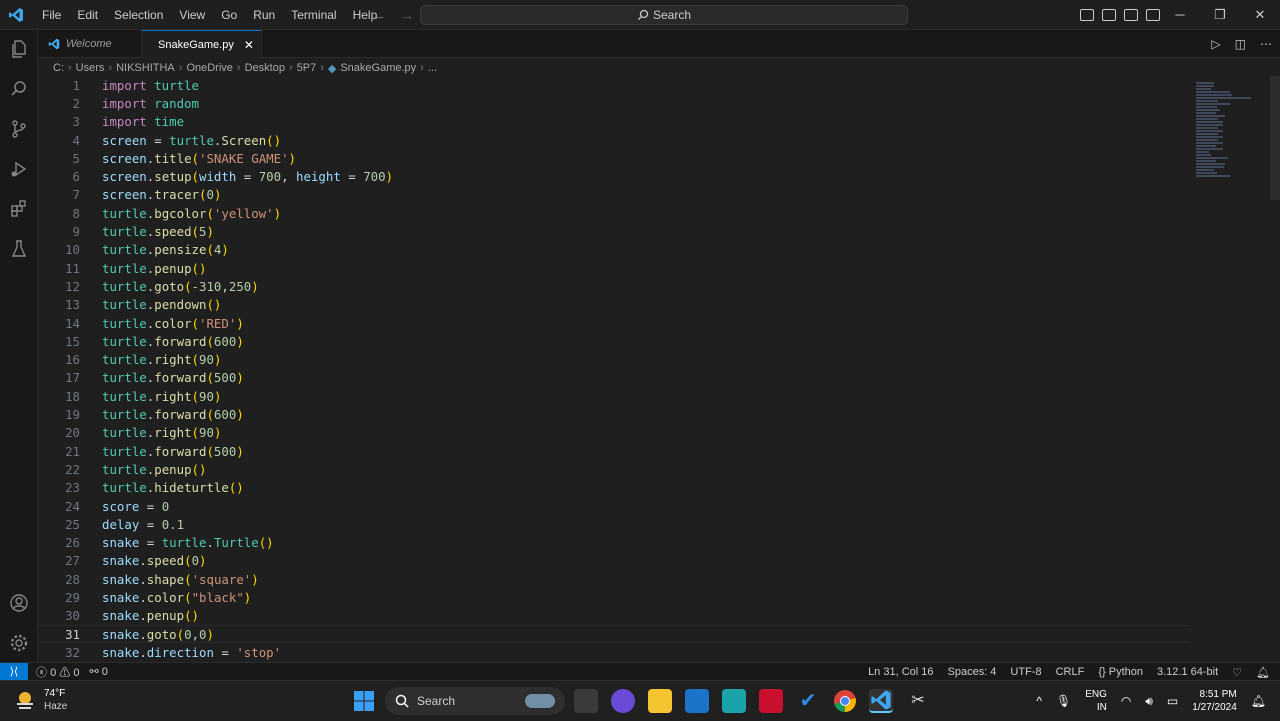 Image resolution: width=1280 pixels, height=721 pixels. I want to click on breadcrumb-item: OneDrive, so click(209, 68).